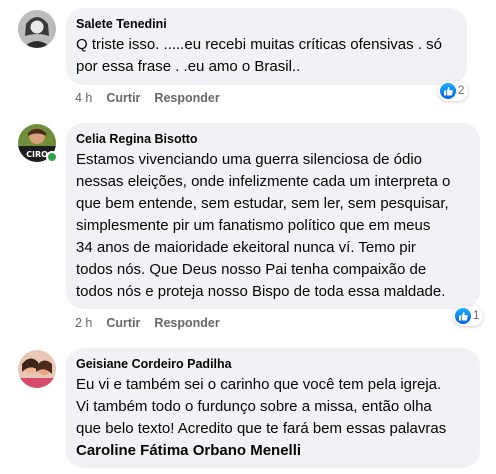  What do you see at coordinates (266, 24) in the screenshot?
I see `comment-author: Salete Tenedini` at bounding box center [266, 24].